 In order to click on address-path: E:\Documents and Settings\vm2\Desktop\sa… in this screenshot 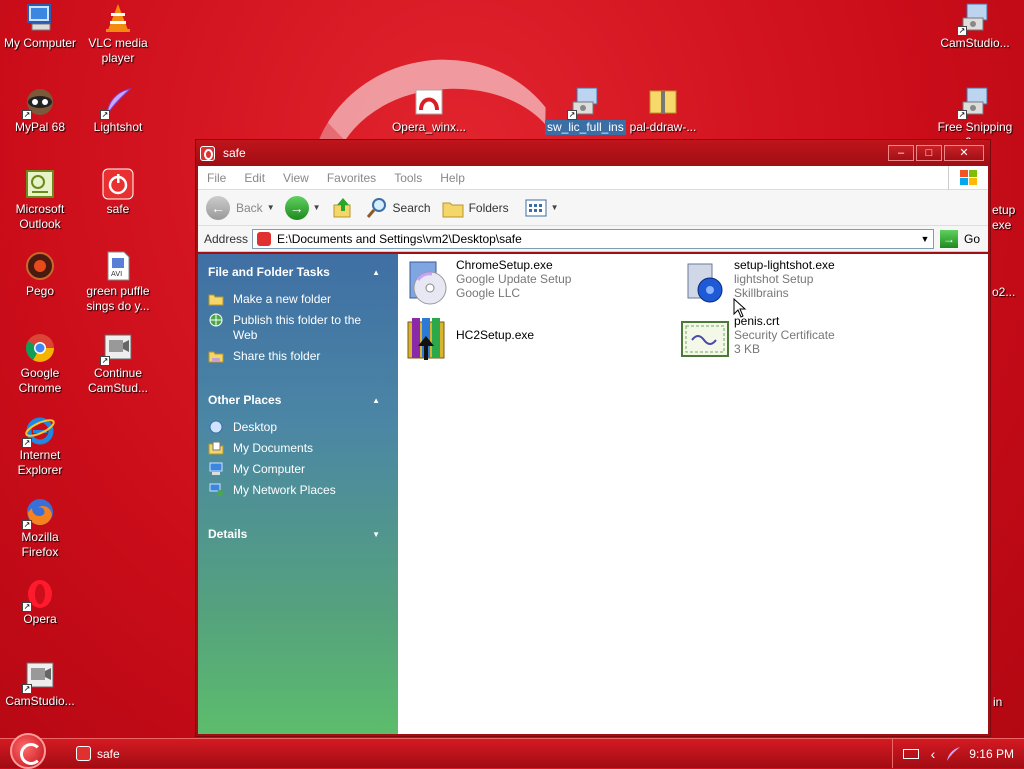, I will do `click(399, 238)`.